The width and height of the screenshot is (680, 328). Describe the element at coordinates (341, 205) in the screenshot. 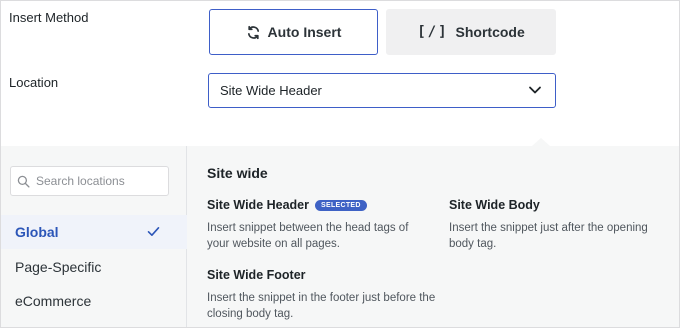

I see `selected-badge: SELECTED` at that location.